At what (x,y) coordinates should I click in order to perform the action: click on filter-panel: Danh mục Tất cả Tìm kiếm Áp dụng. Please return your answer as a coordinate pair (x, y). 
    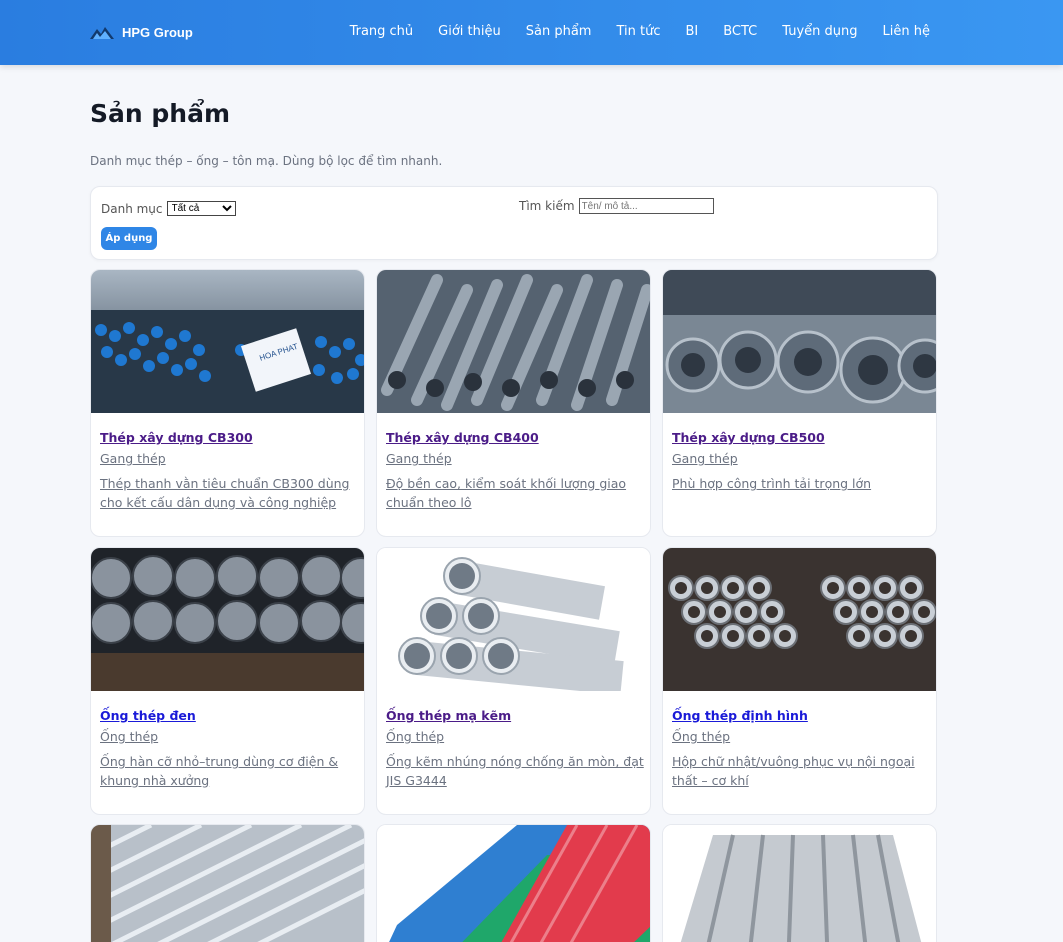
    Looking at the image, I should click on (514, 223).